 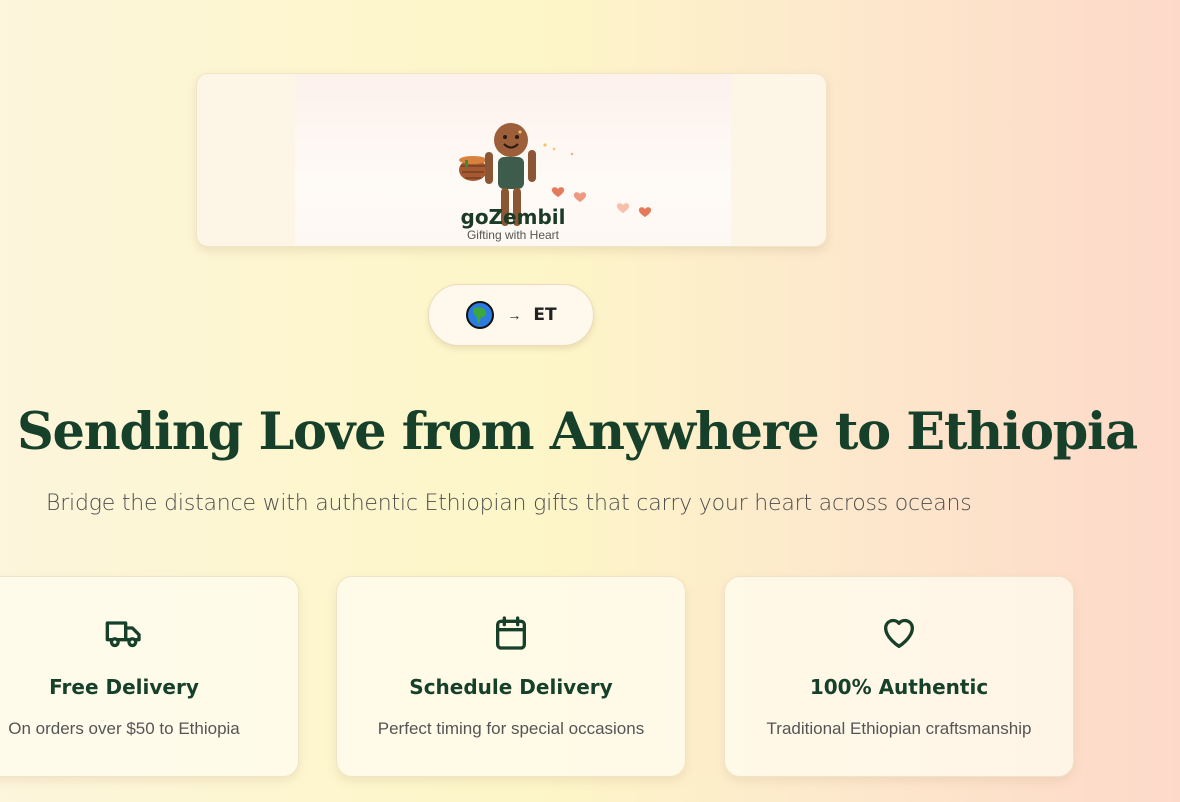 I want to click on calendar-icon, so click(x=511, y=633).